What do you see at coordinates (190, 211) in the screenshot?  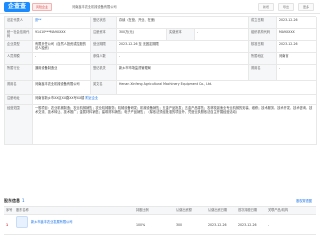 I see `col-amount: 认缴出资额` at bounding box center [190, 211].